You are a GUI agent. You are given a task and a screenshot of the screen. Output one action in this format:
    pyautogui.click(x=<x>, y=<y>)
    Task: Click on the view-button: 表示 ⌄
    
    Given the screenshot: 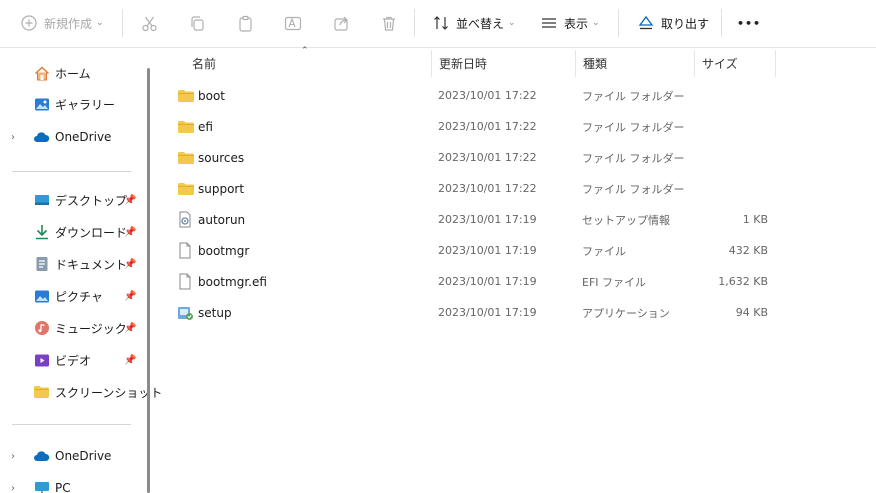 What is the action you would take?
    pyautogui.click(x=570, y=23)
    